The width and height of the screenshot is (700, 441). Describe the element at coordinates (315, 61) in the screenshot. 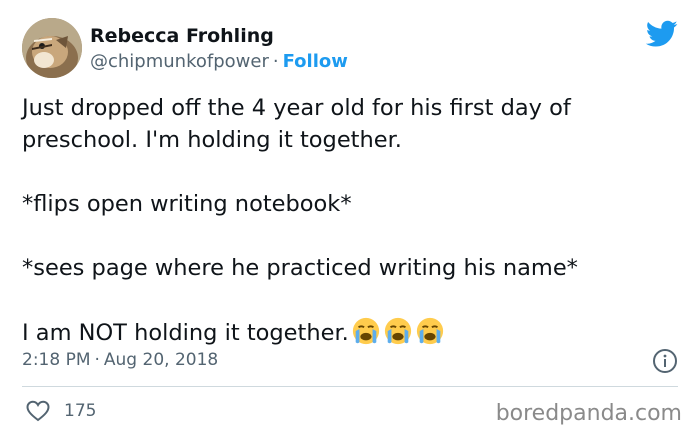

I see `follow-button: Follow` at that location.